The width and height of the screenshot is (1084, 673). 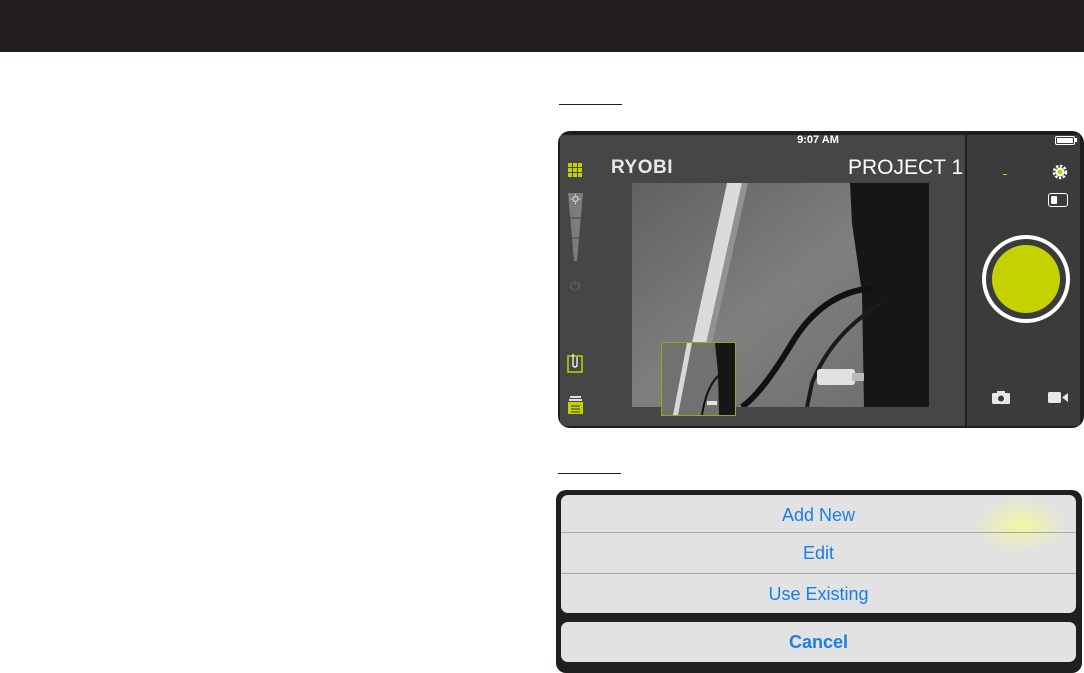 What do you see at coordinates (575, 227) in the screenshot?
I see `brightness-icon` at bounding box center [575, 227].